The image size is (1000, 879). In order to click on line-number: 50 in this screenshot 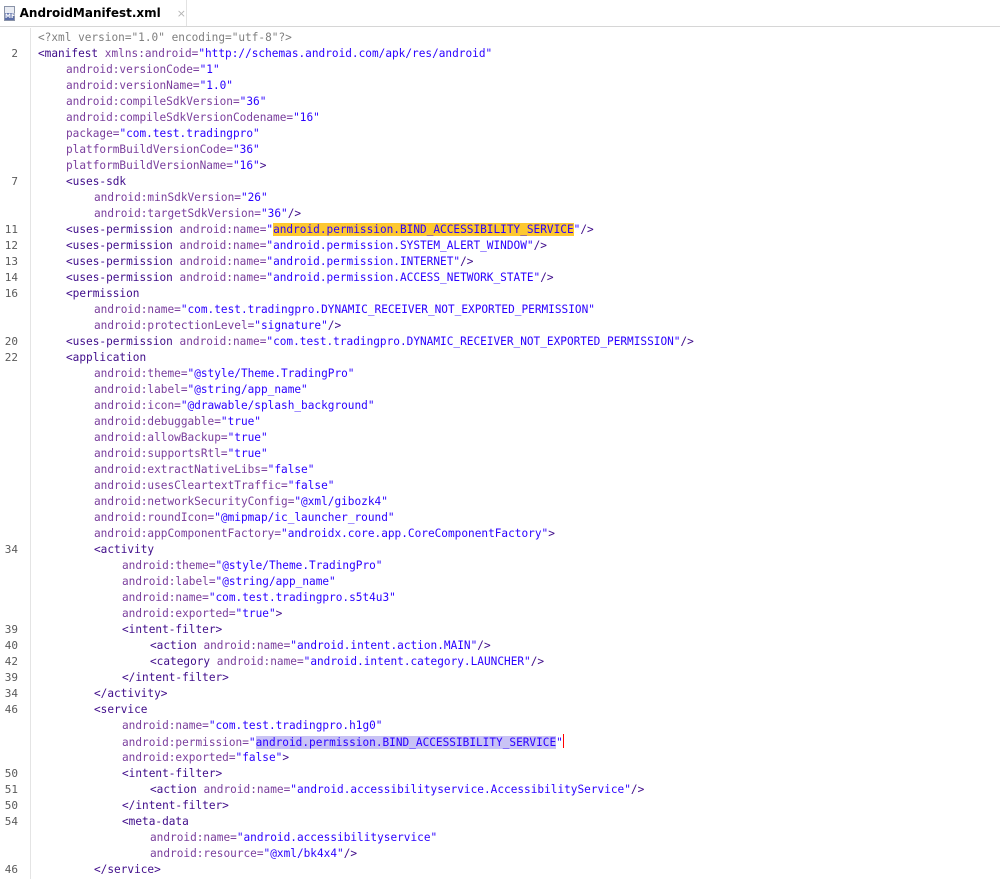, I will do `click(11, 805)`.